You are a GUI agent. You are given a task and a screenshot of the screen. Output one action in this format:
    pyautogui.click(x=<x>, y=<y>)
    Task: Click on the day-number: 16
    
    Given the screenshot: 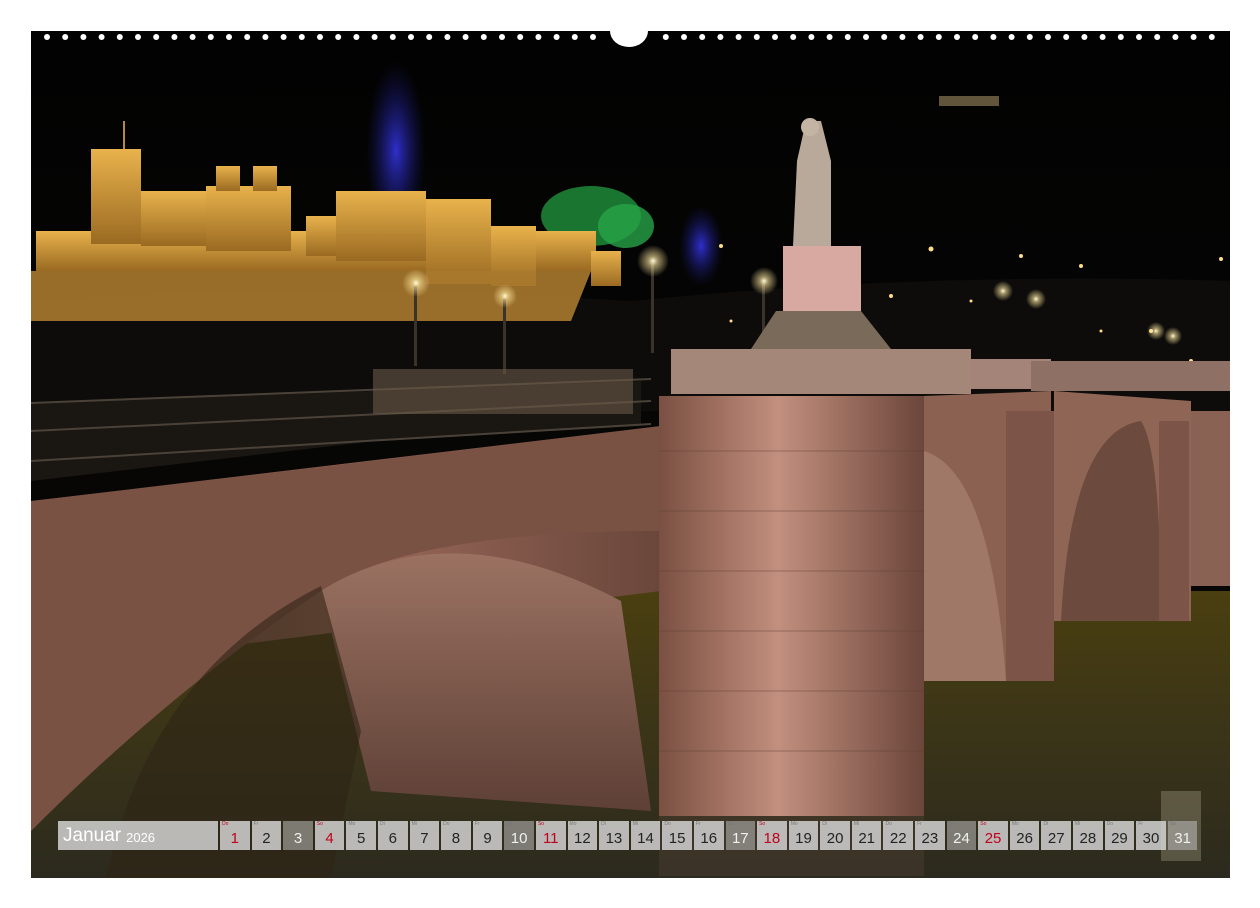 What is the action you would take?
    pyautogui.click(x=709, y=838)
    